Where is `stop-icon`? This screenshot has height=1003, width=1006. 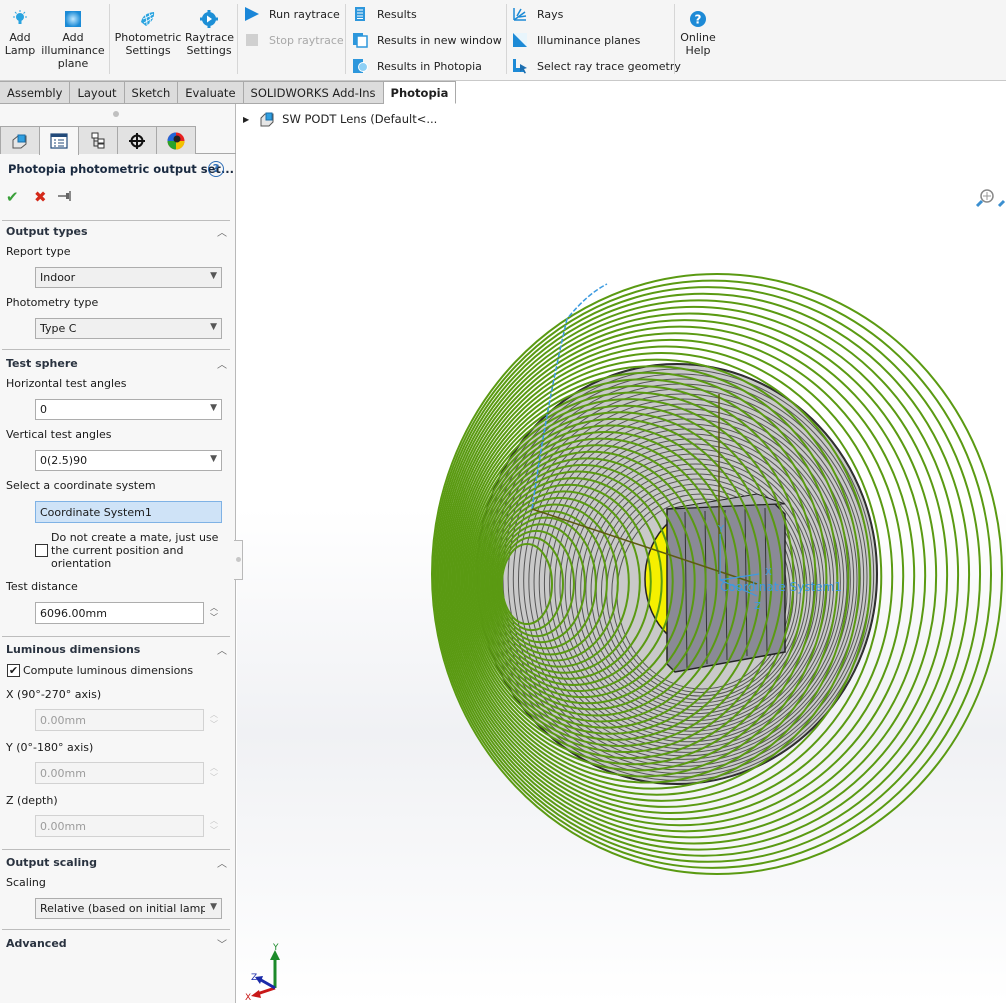
stop-icon is located at coordinates (252, 40).